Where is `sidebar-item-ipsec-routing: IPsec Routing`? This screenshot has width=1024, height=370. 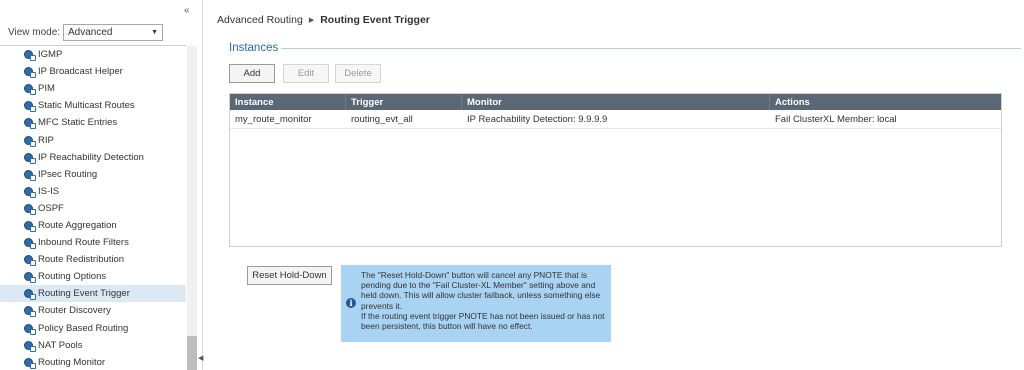 sidebar-item-ipsec-routing: IPsec Routing is located at coordinates (93, 174).